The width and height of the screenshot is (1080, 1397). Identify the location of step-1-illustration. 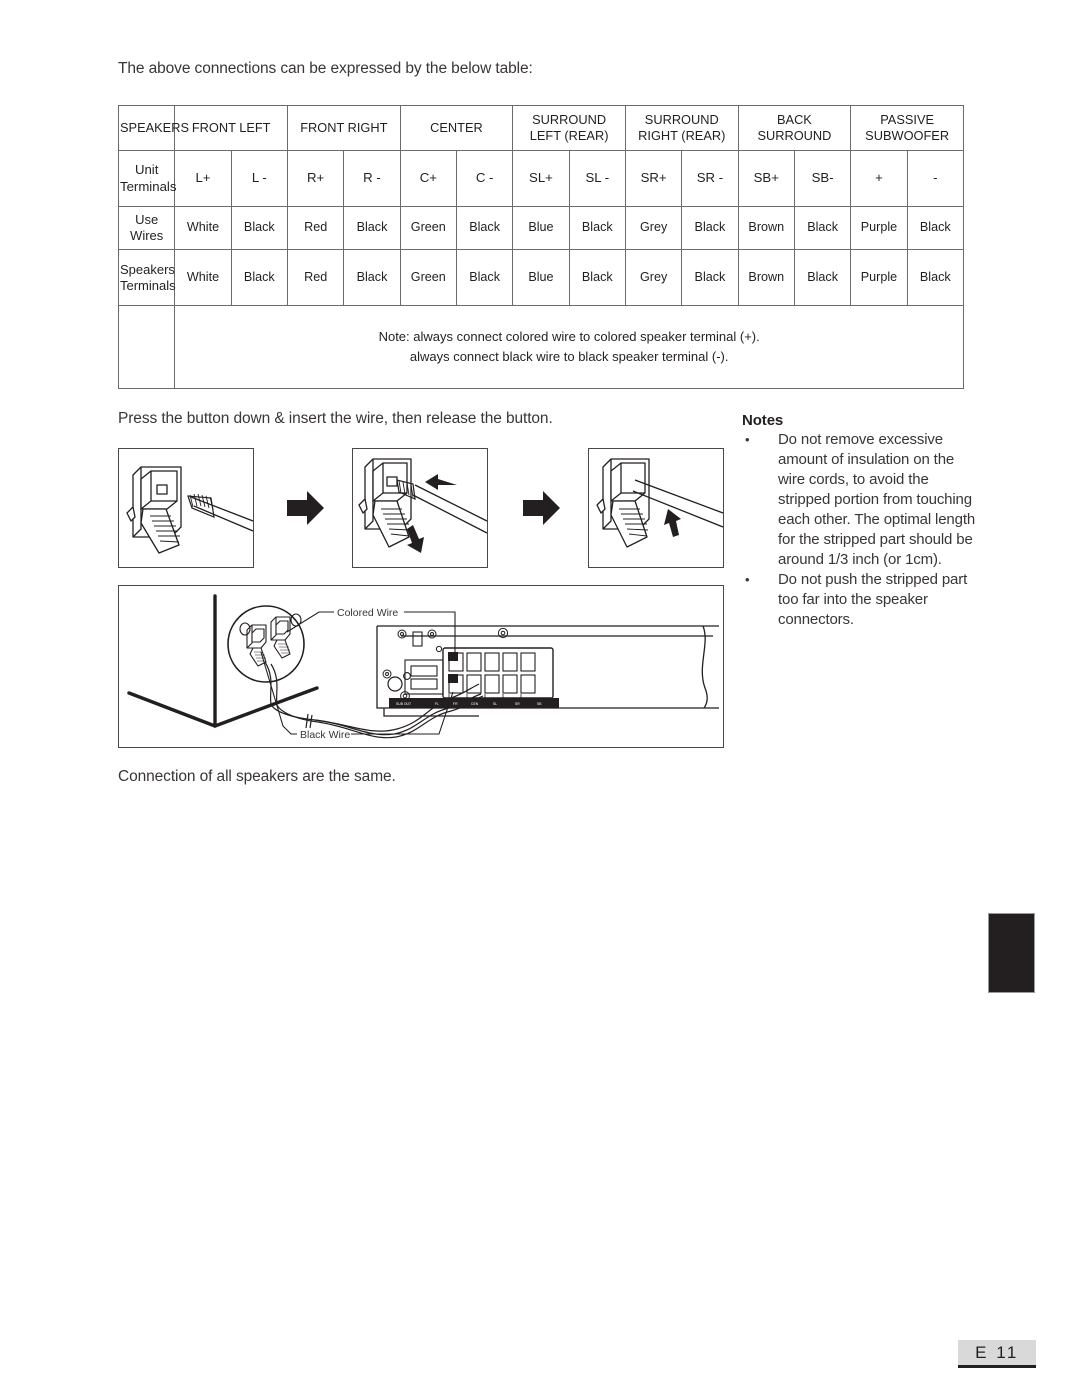
(186, 508).